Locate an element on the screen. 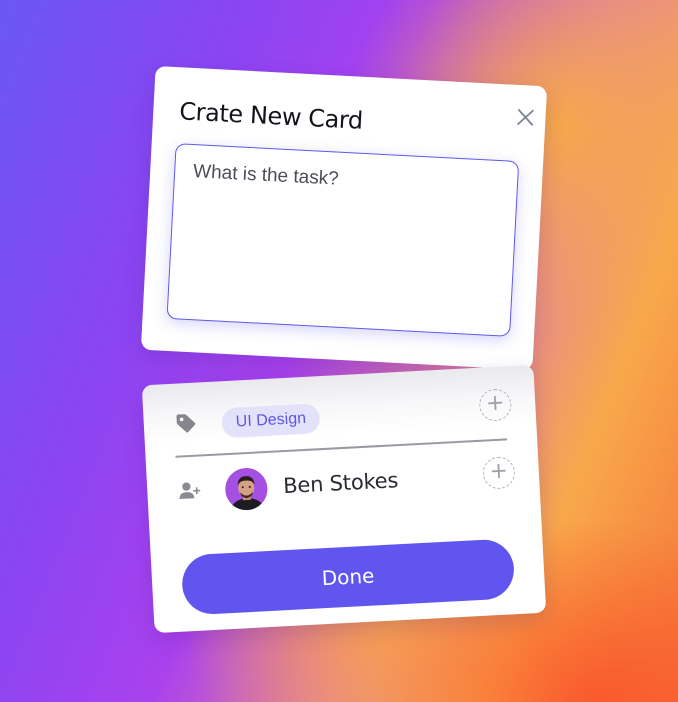  assignee-name: Ben Stokes is located at coordinates (340, 483).